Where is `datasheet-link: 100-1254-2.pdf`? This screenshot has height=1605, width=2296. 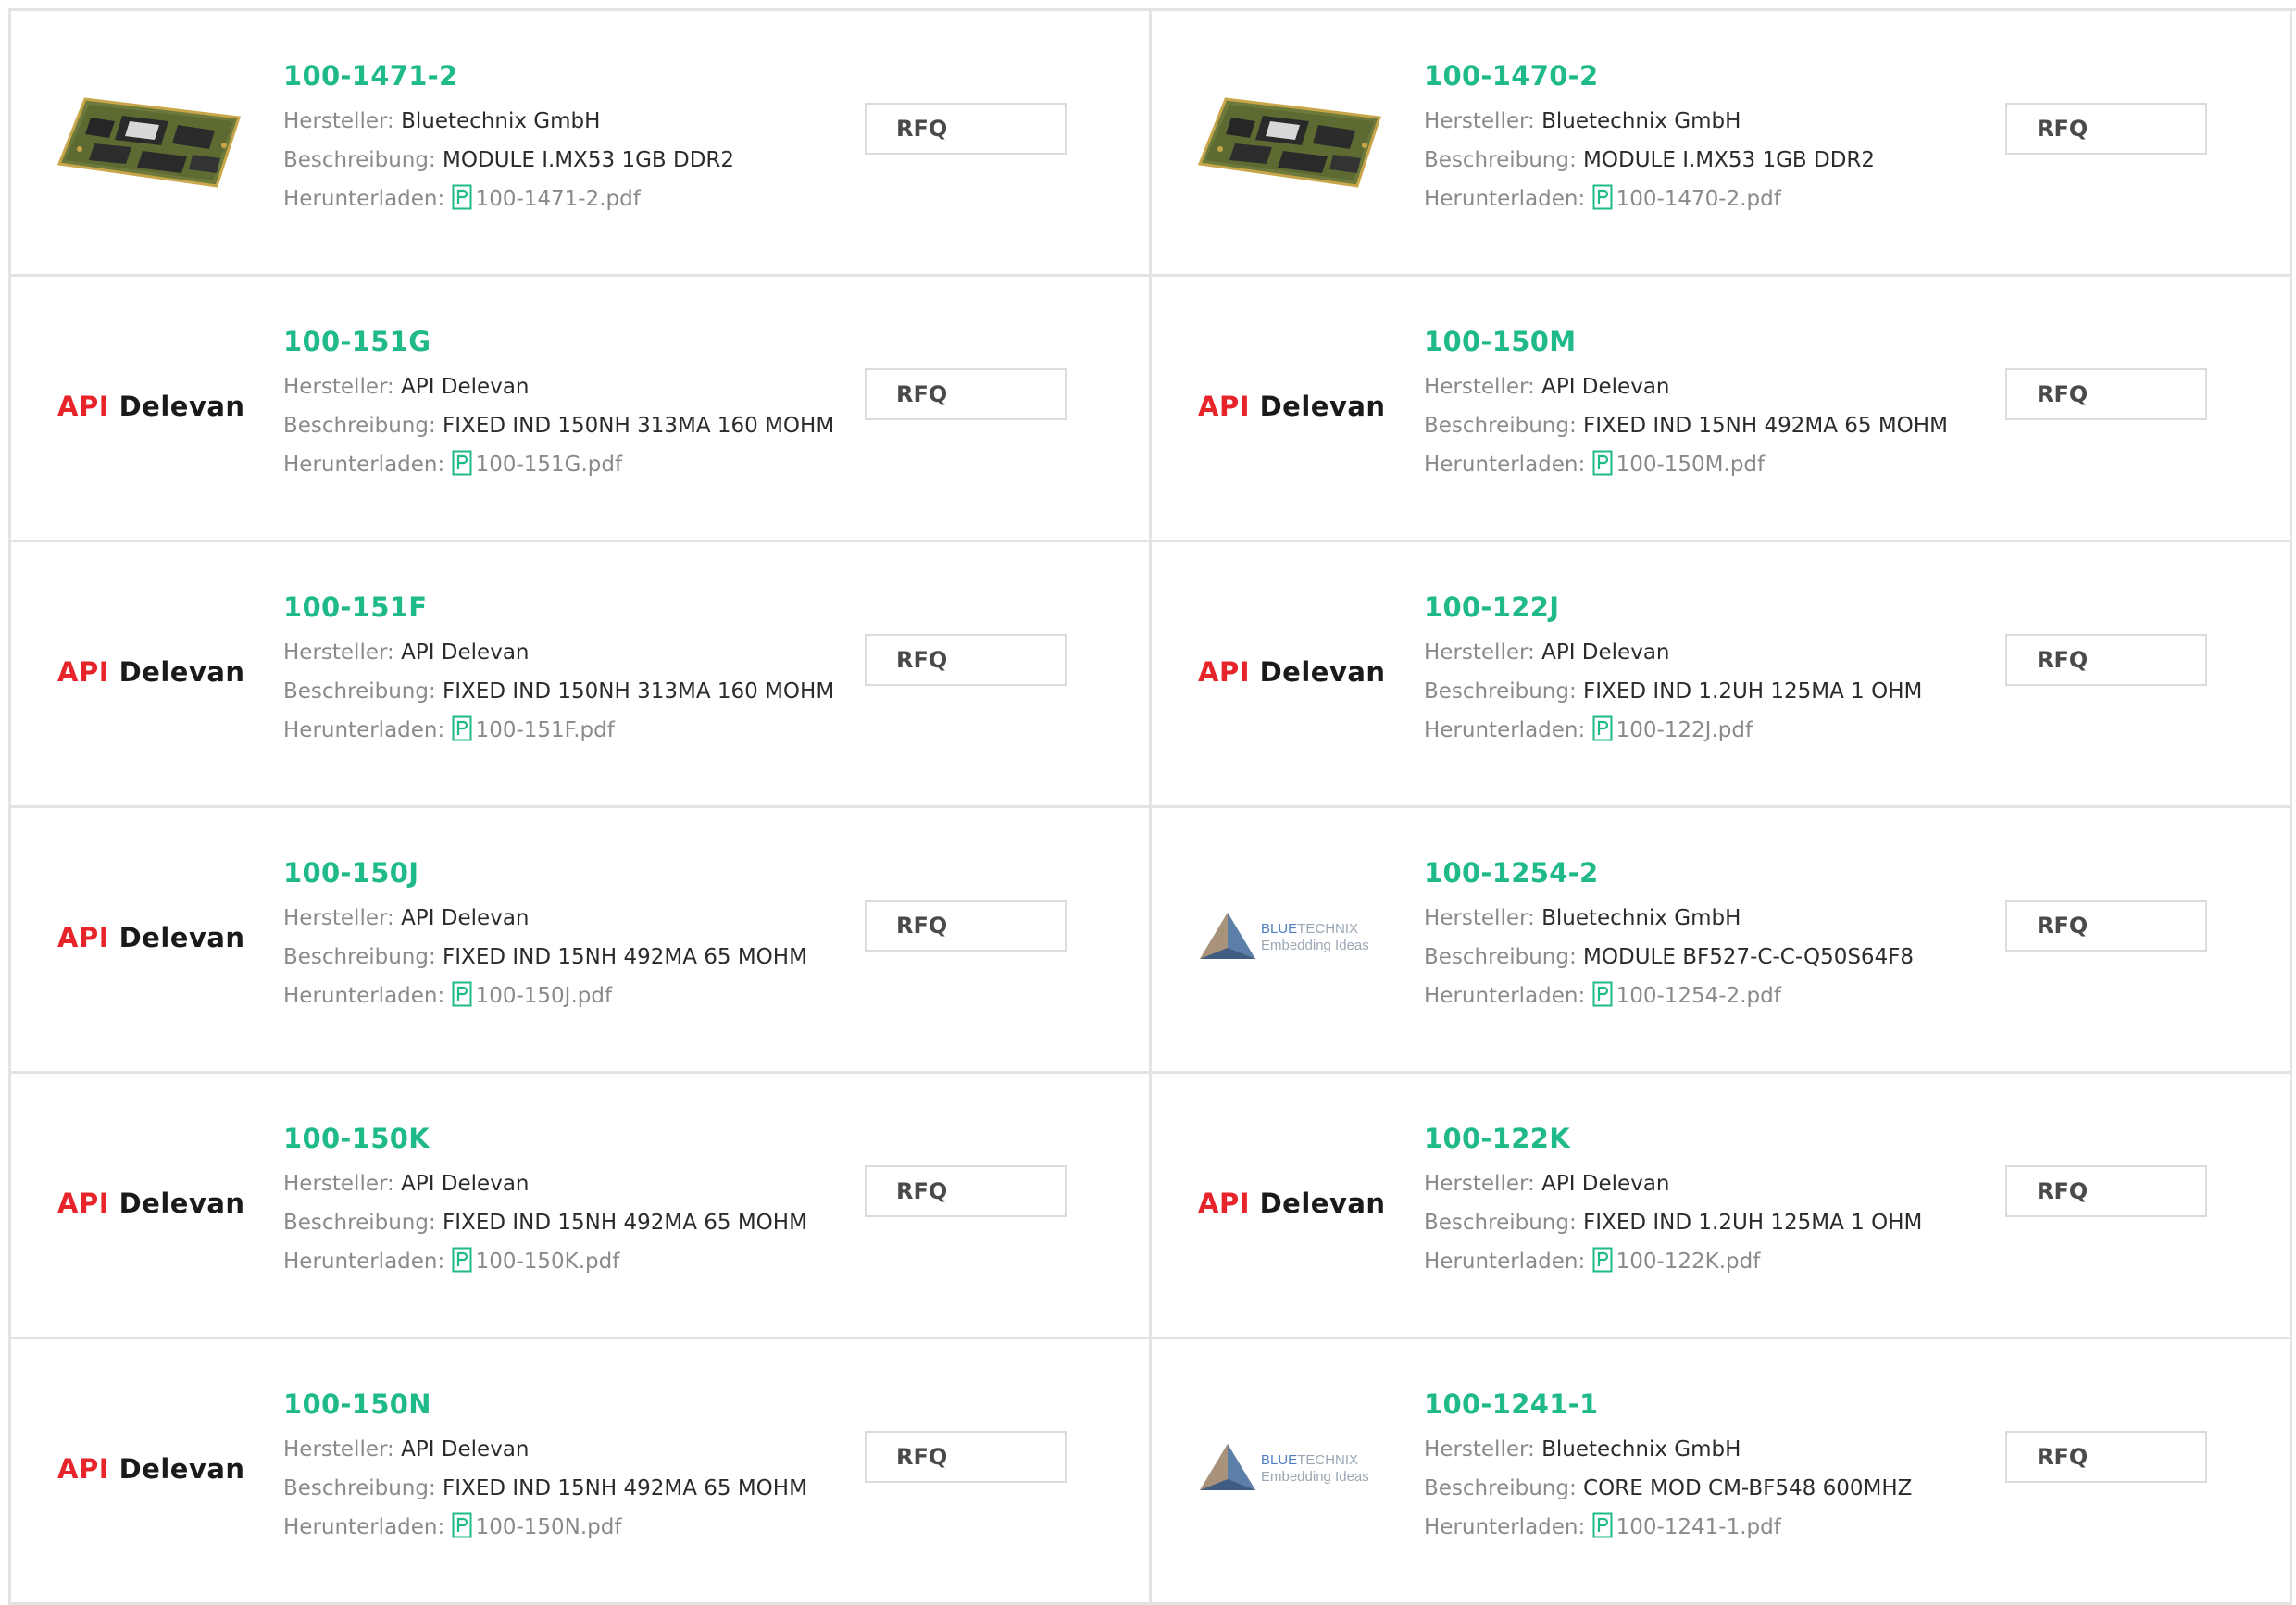 datasheet-link: 100-1254-2.pdf is located at coordinates (1686, 994).